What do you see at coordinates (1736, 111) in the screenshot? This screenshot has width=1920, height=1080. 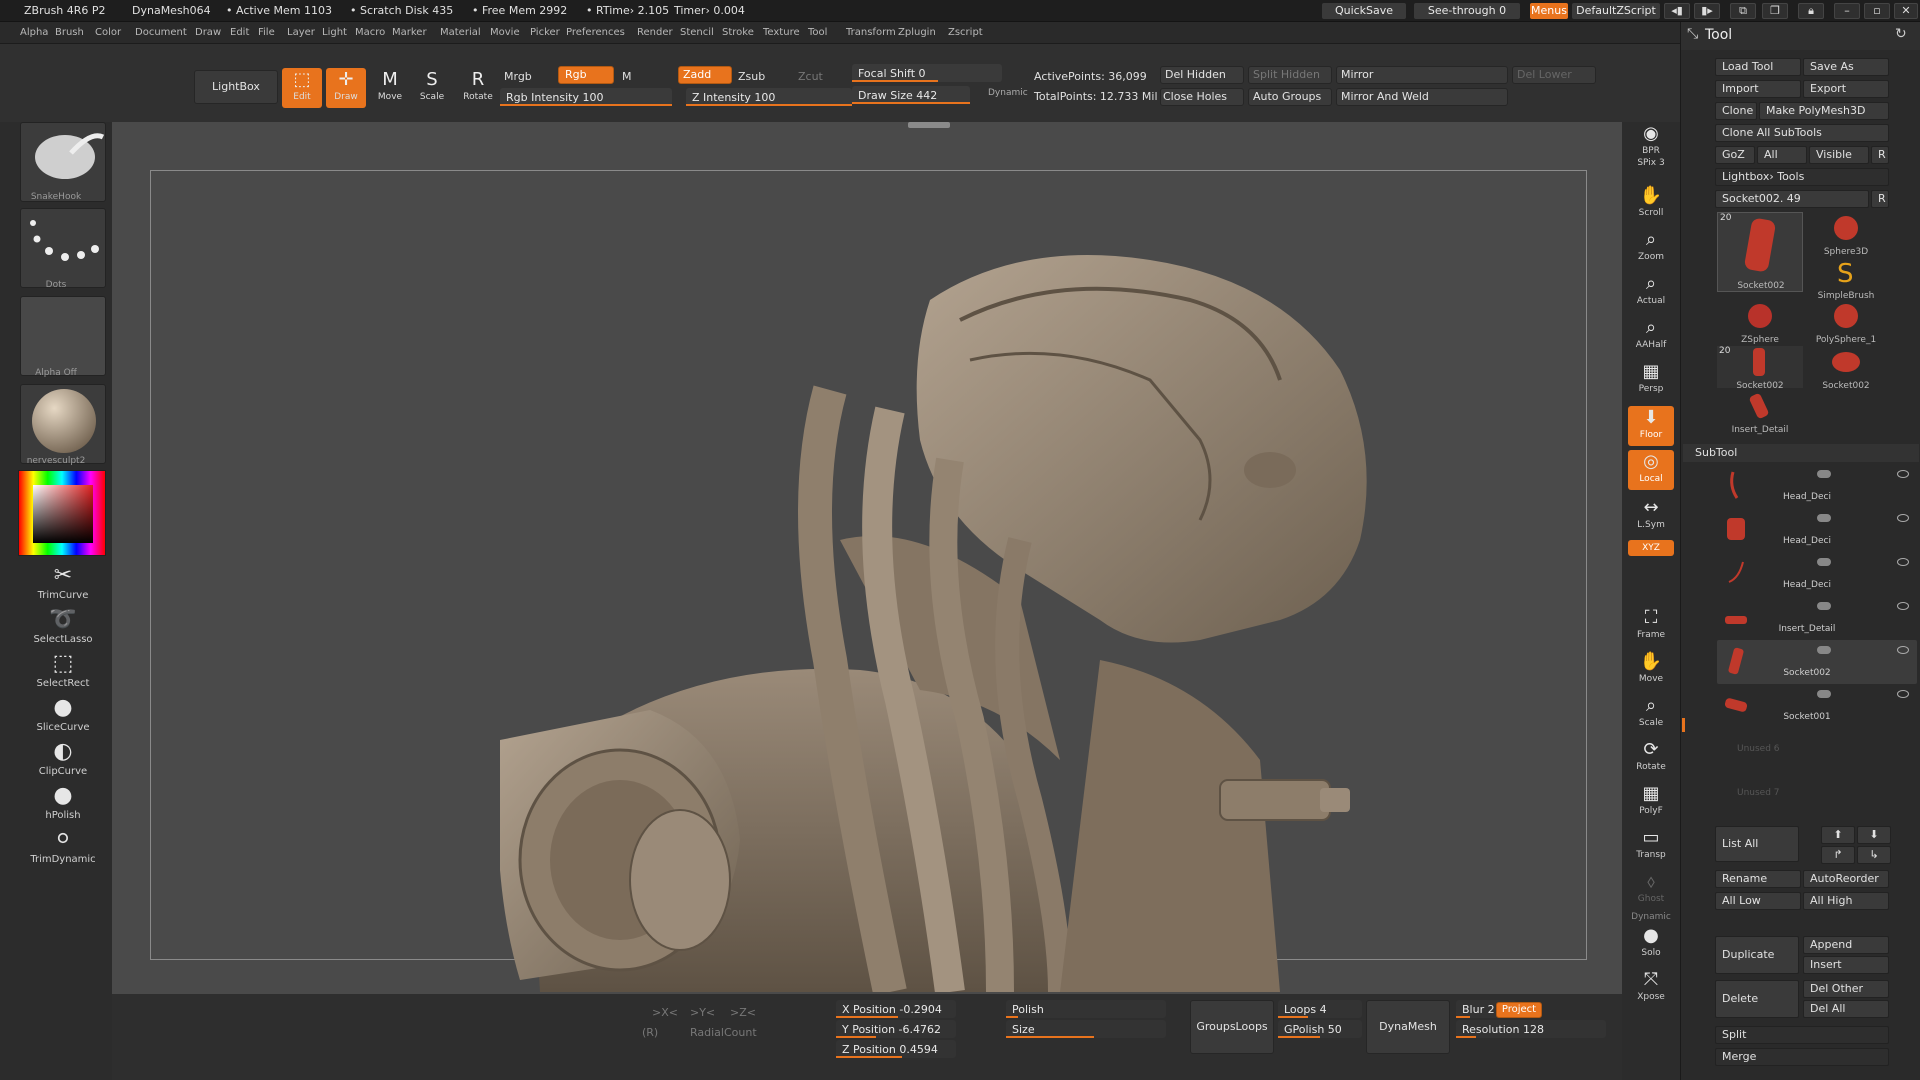 I see `clone-button: Clone` at bounding box center [1736, 111].